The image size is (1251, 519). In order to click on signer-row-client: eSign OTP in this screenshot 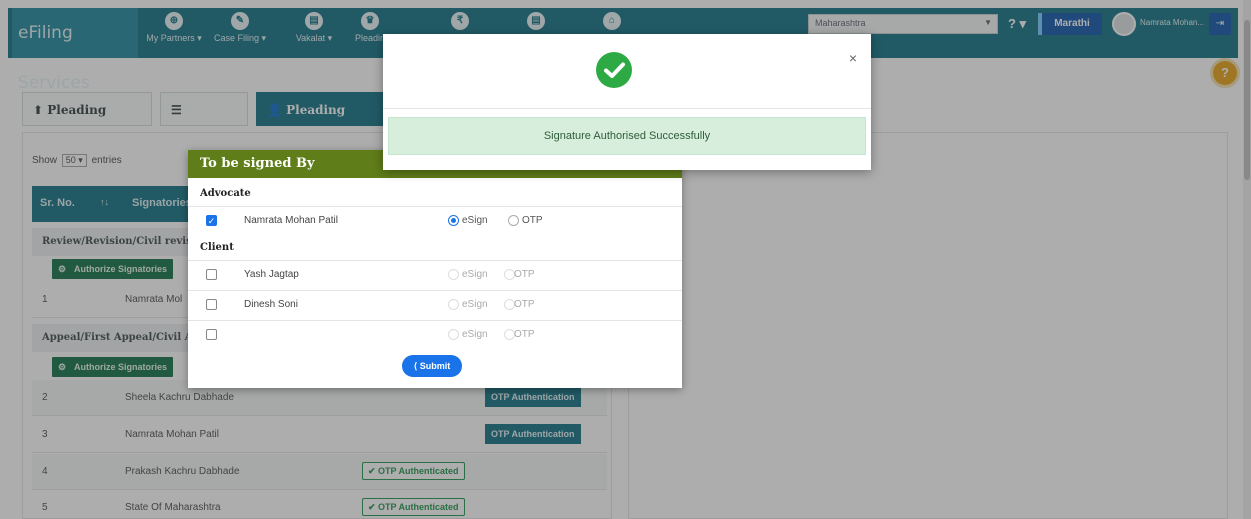, I will do `click(435, 335)`.